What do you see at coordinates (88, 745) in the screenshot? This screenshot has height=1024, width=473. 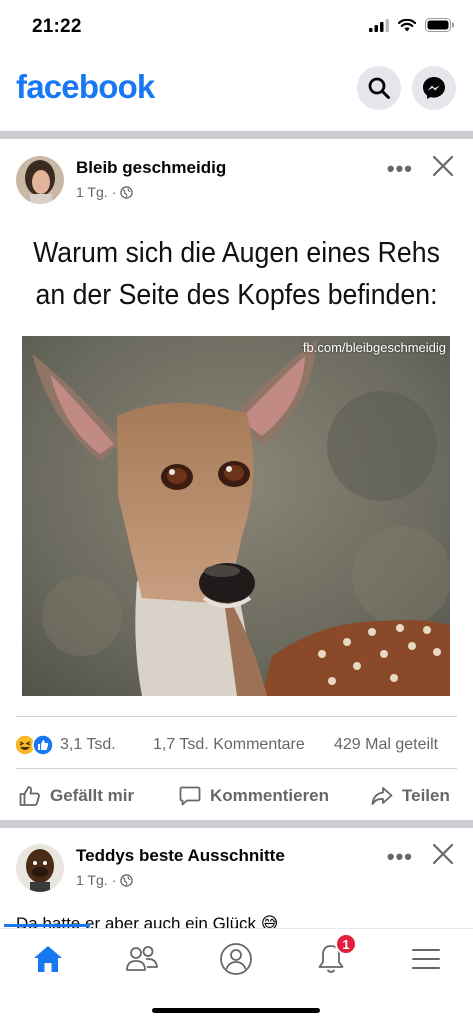 I see `reactions-count: 3,1 Tsd.` at bounding box center [88, 745].